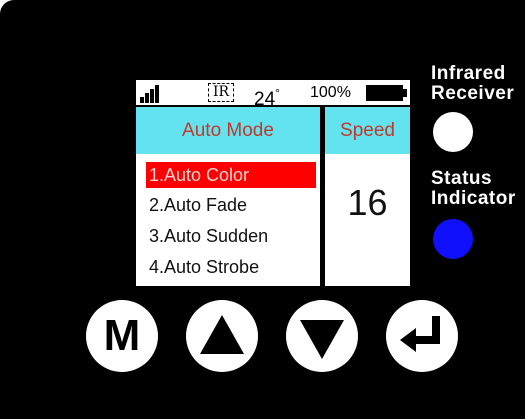 The width and height of the screenshot is (529, 419). What do you see at coordinates (273, 95) in the screenshot?
I see `status-bar: IR 24° 100%` at bounding box center [273, 95].